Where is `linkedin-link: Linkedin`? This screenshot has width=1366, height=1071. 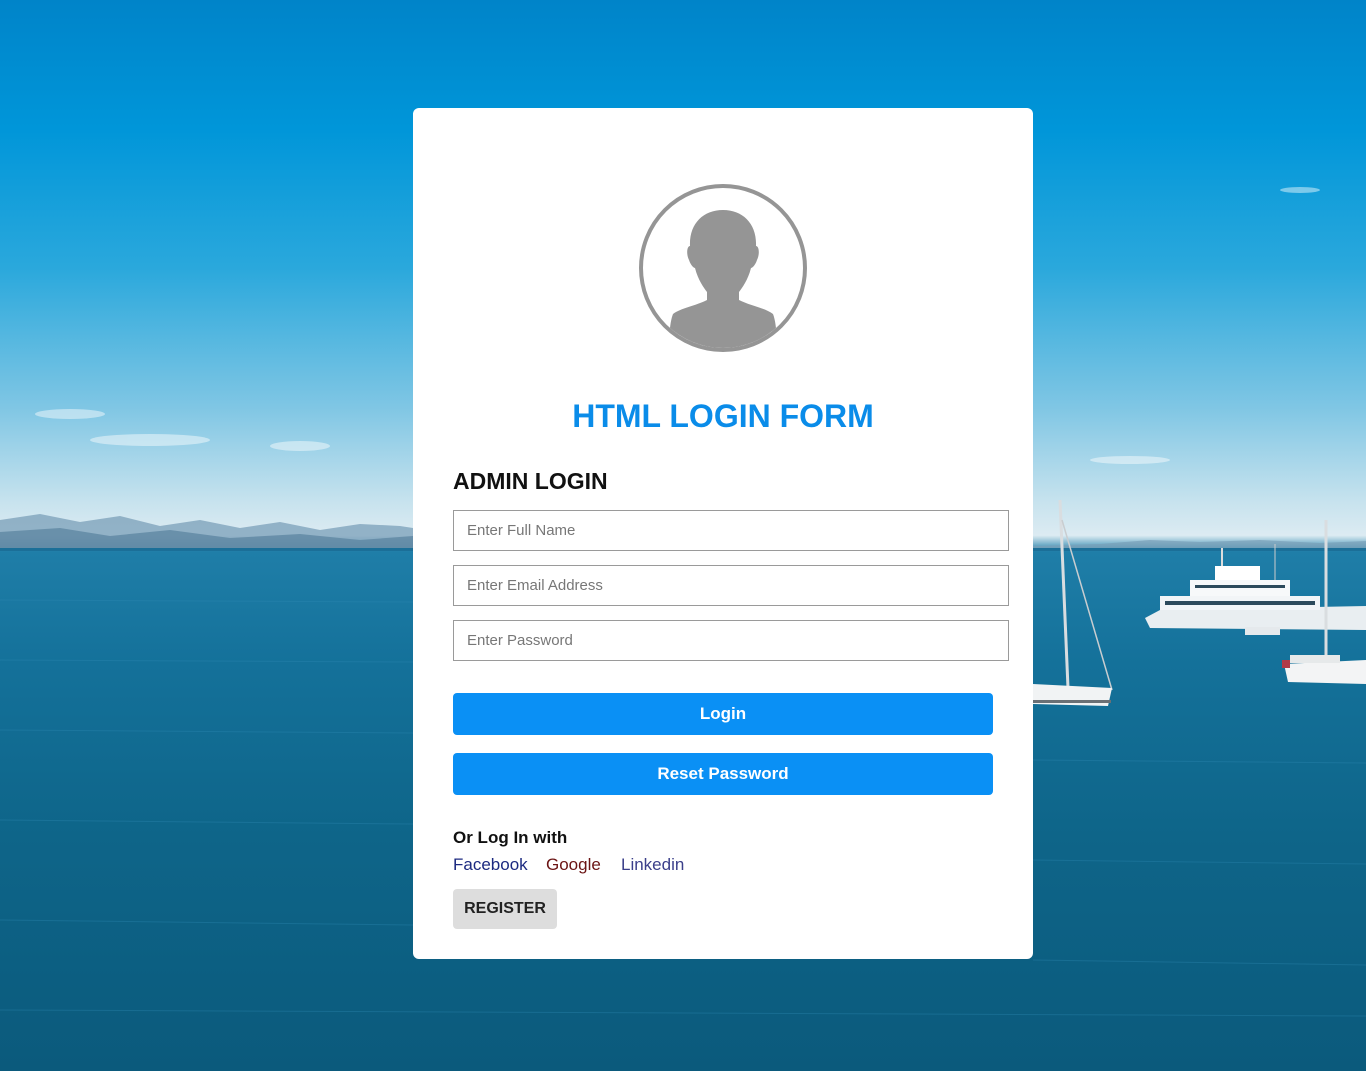 linkedin-link: Linkedin is located at coordinates (652, 865).